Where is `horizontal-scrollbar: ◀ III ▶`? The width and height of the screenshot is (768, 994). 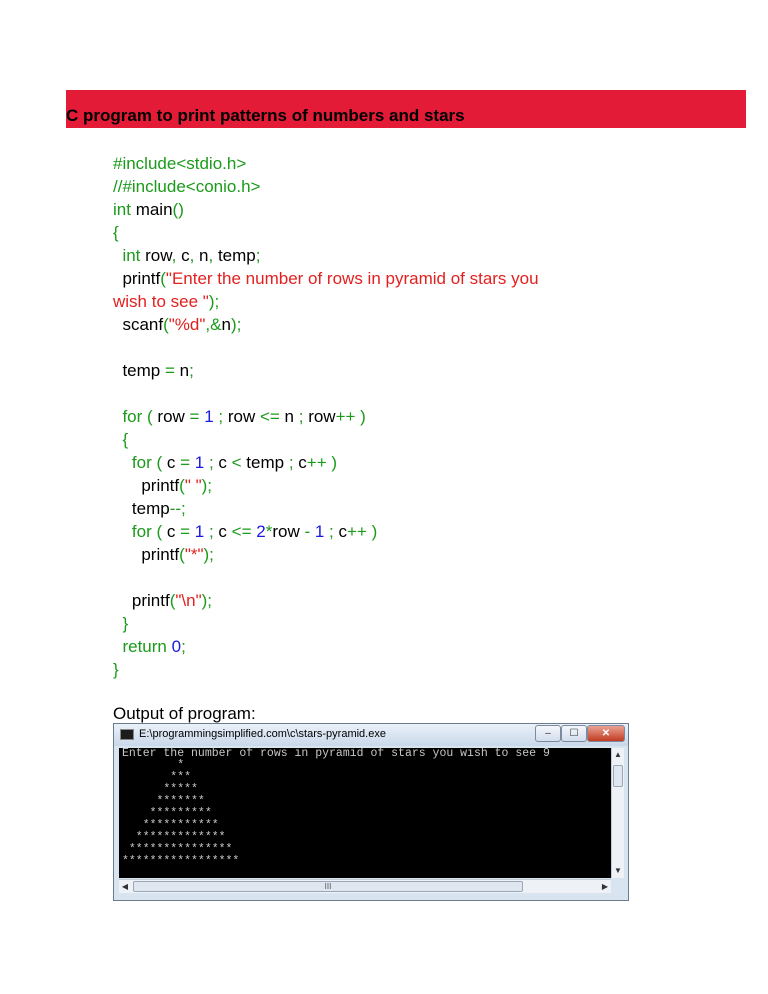 horizontal-scrollbar: ◀ III ▶ is located at coordinates (365, 886).